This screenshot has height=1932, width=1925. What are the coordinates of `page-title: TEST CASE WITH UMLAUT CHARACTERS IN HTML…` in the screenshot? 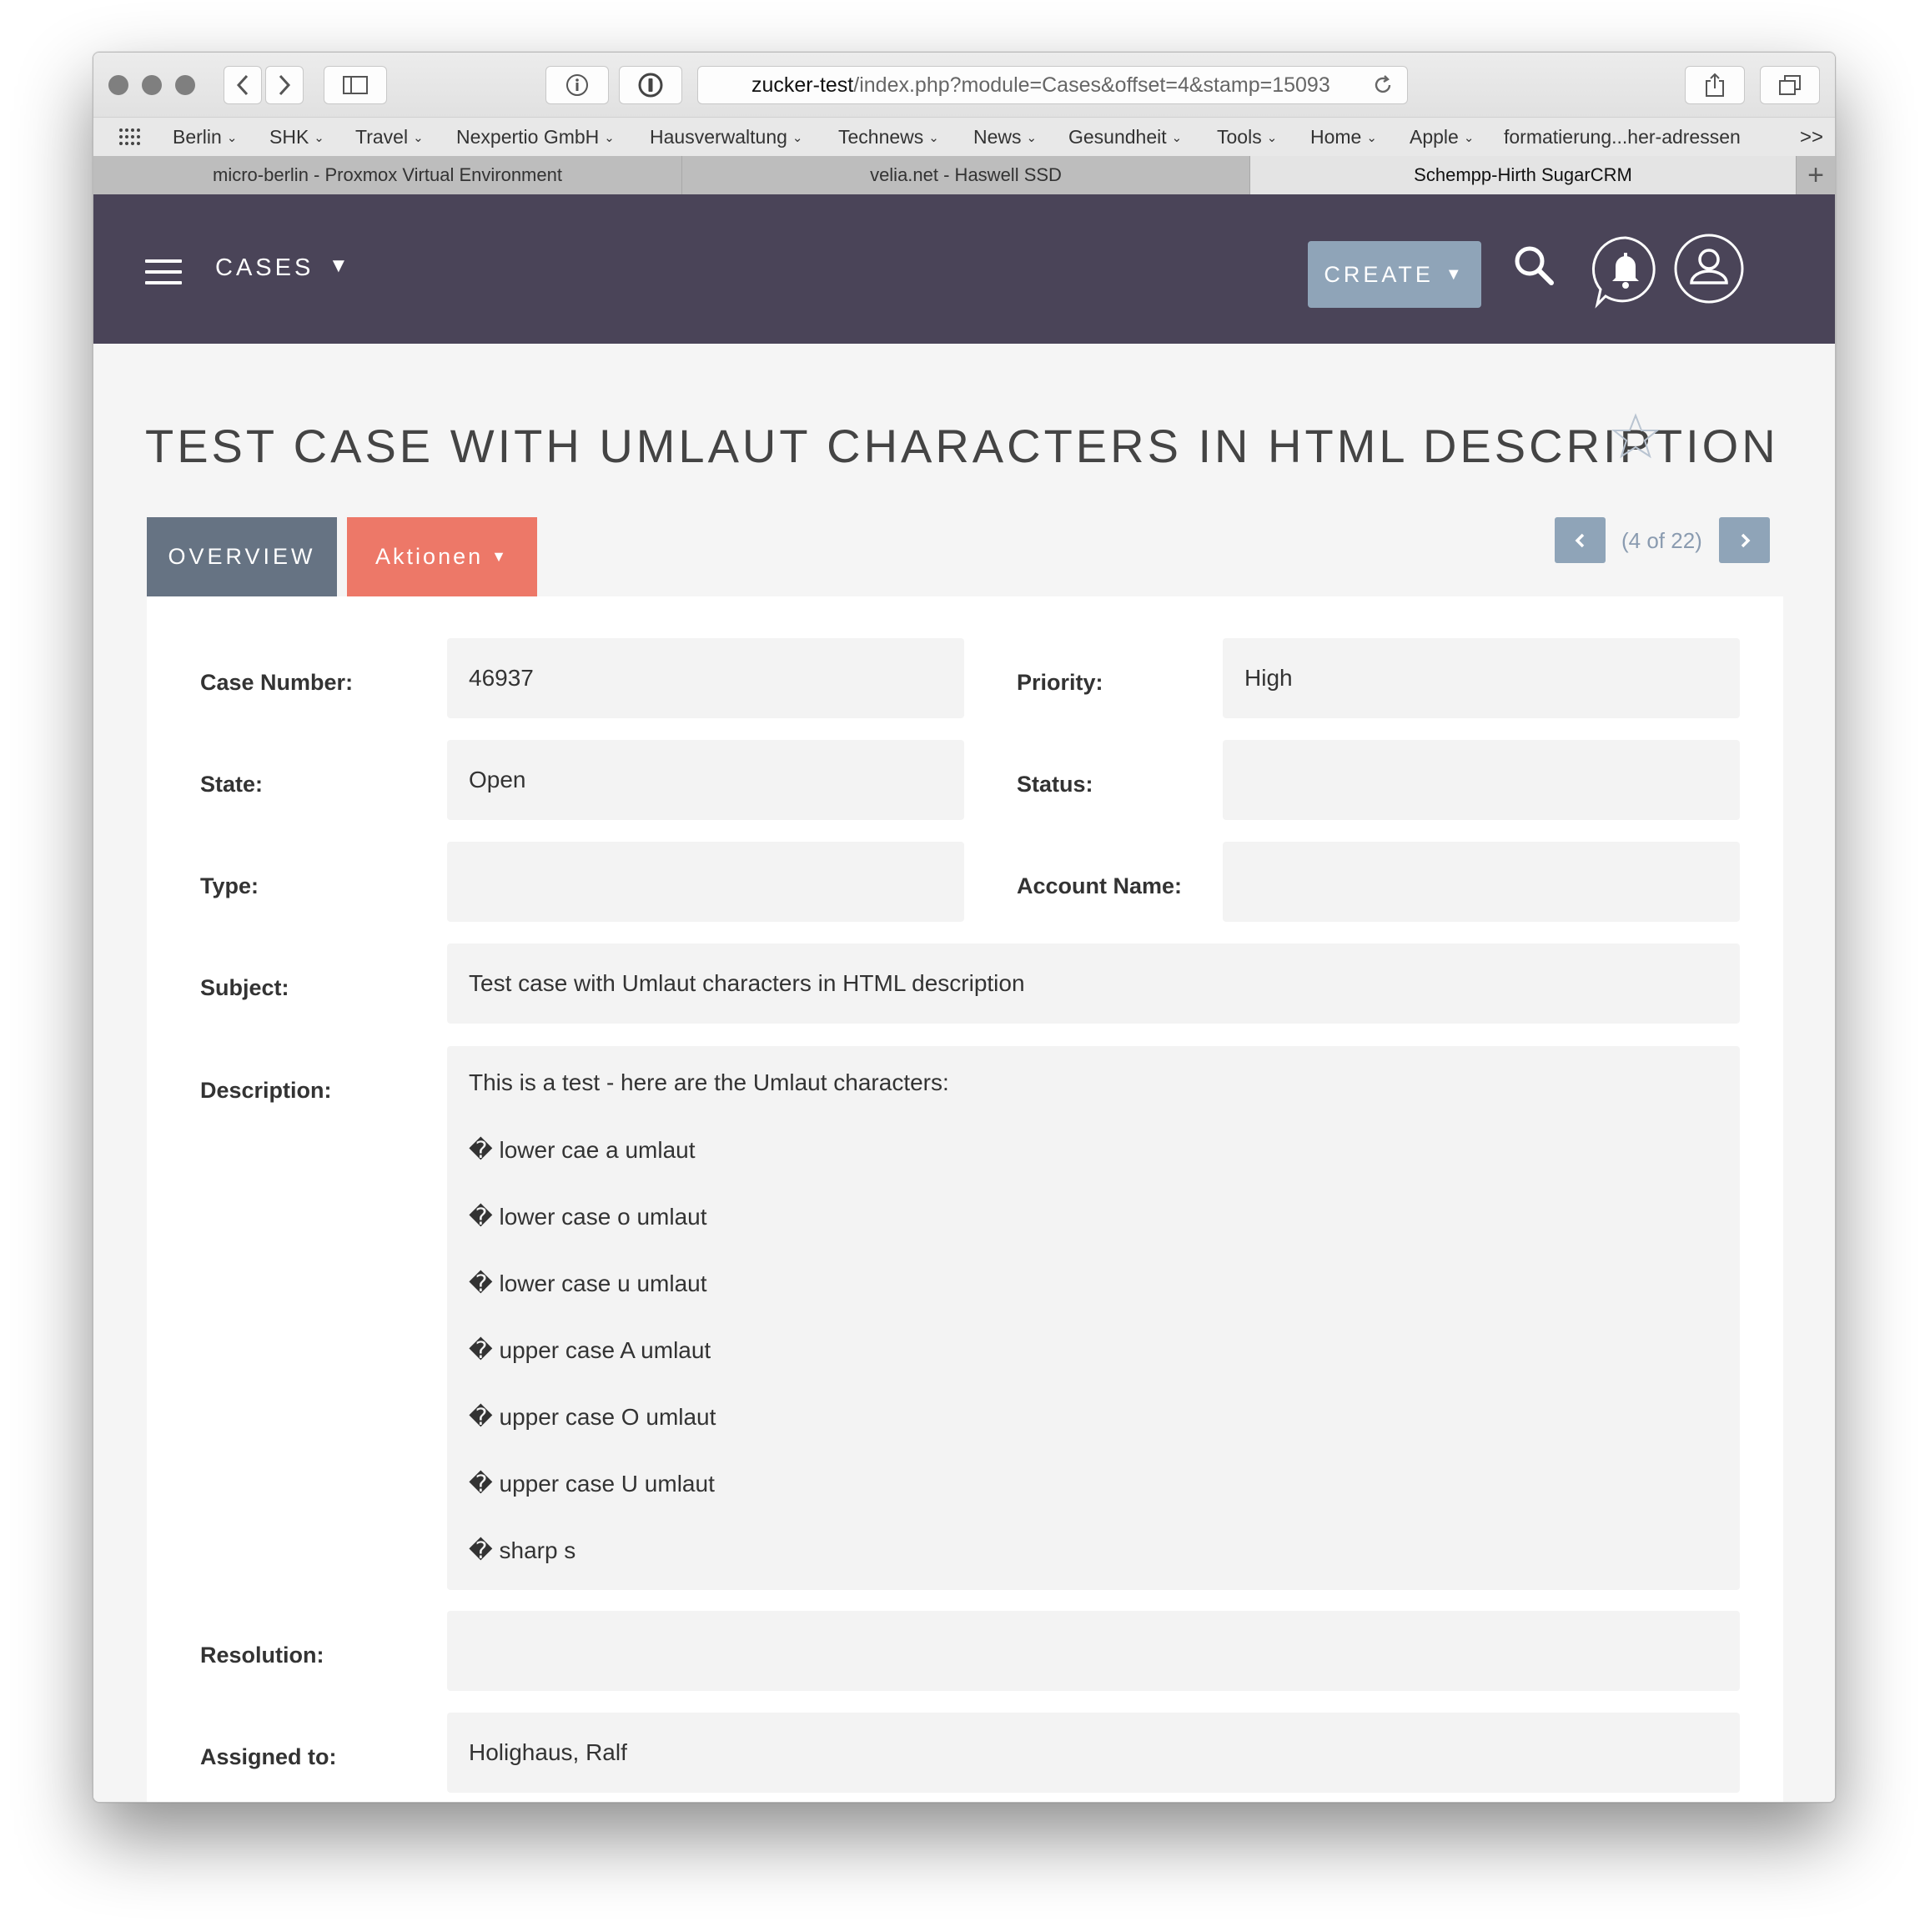 It's located at (962, 446).